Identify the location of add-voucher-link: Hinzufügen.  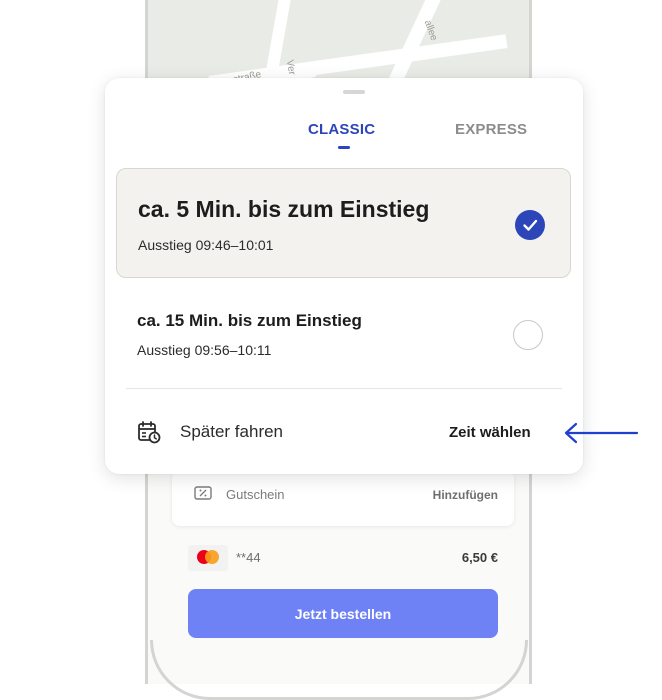
(465, 495).